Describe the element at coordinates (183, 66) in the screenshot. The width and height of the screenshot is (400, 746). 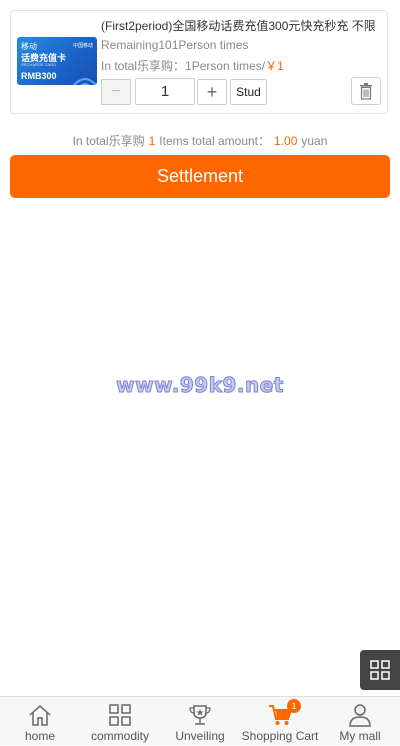
I see `item-total-prefix: In total乐享购：1Person times/` at that location.